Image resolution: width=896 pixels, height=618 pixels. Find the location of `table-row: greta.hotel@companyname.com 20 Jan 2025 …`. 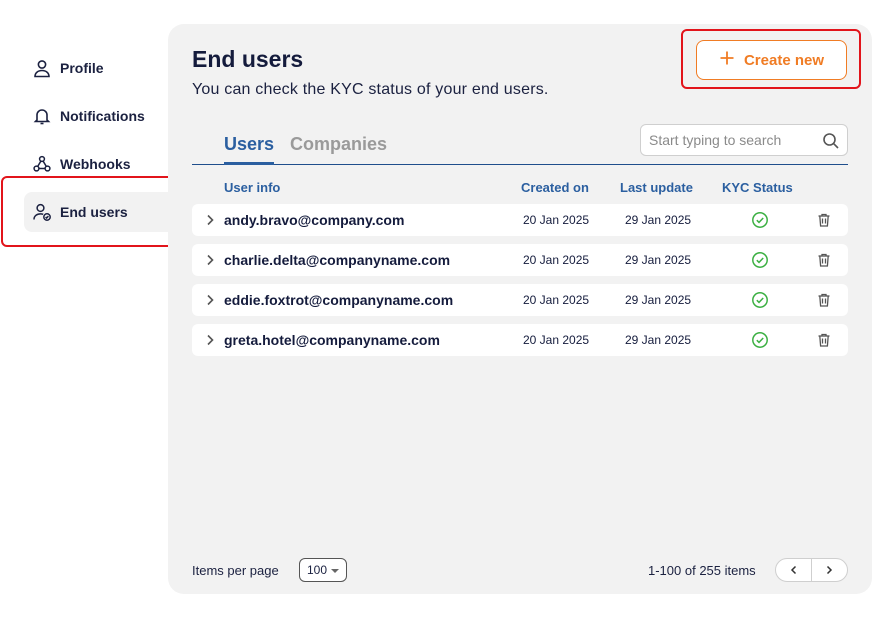

table-row: greta.hotel@companyname.com 20 Jan 2025 … is located at coordinates (520, 340).